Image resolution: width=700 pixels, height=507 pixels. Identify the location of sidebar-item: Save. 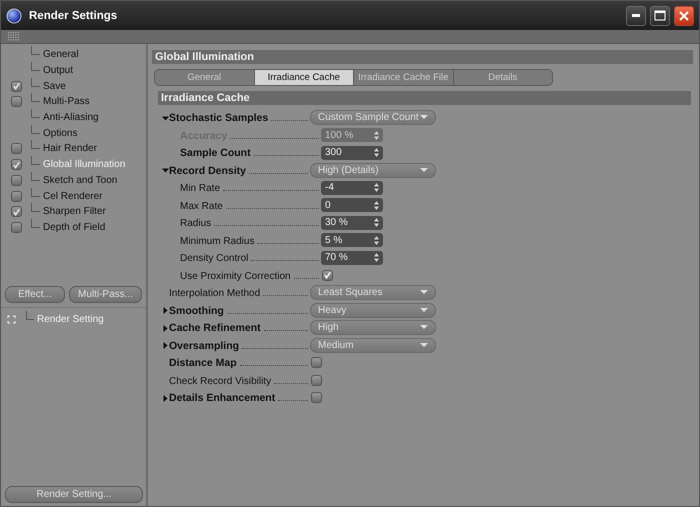
(54, 86).